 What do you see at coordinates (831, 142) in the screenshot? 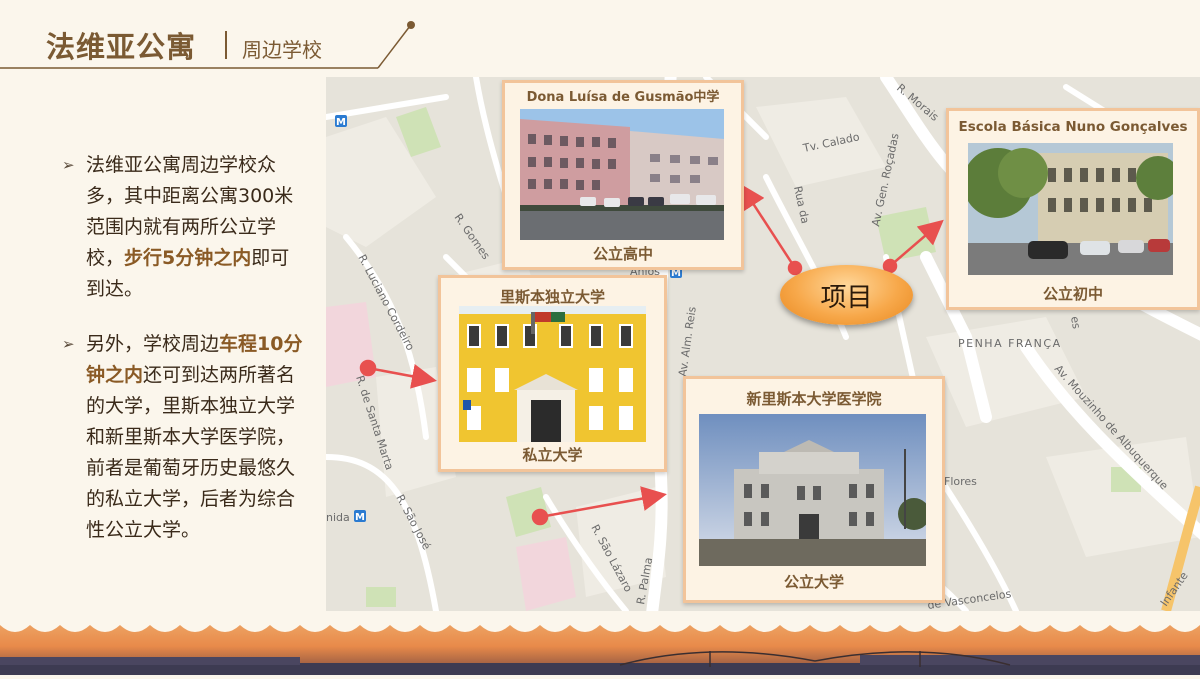
I see `street-label: Tv. Calado` at bounding box center [831, 142].